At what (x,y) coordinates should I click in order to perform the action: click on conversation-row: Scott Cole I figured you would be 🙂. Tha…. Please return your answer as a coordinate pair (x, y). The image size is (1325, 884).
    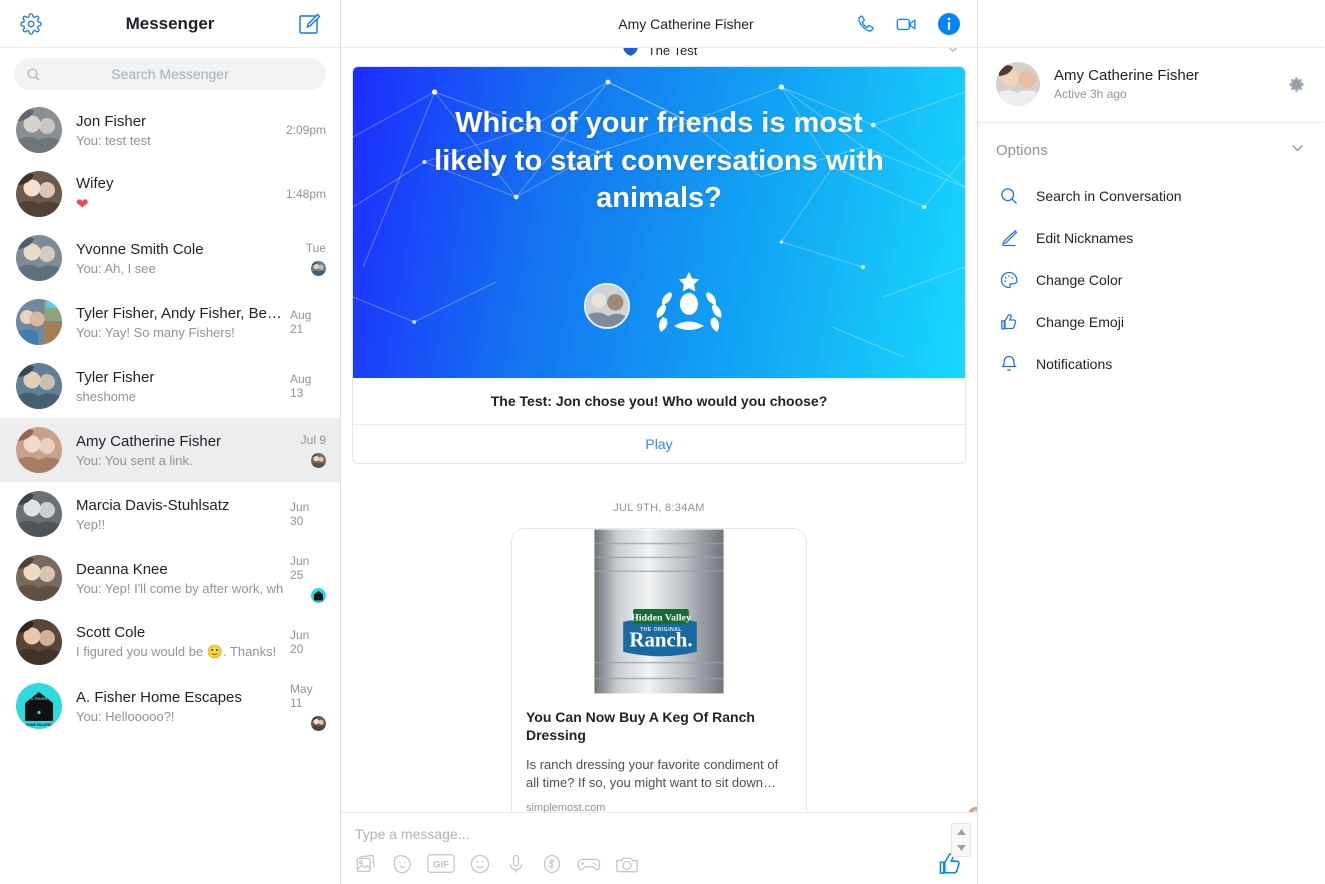
    Looking at the image, I should click on (170, 642).